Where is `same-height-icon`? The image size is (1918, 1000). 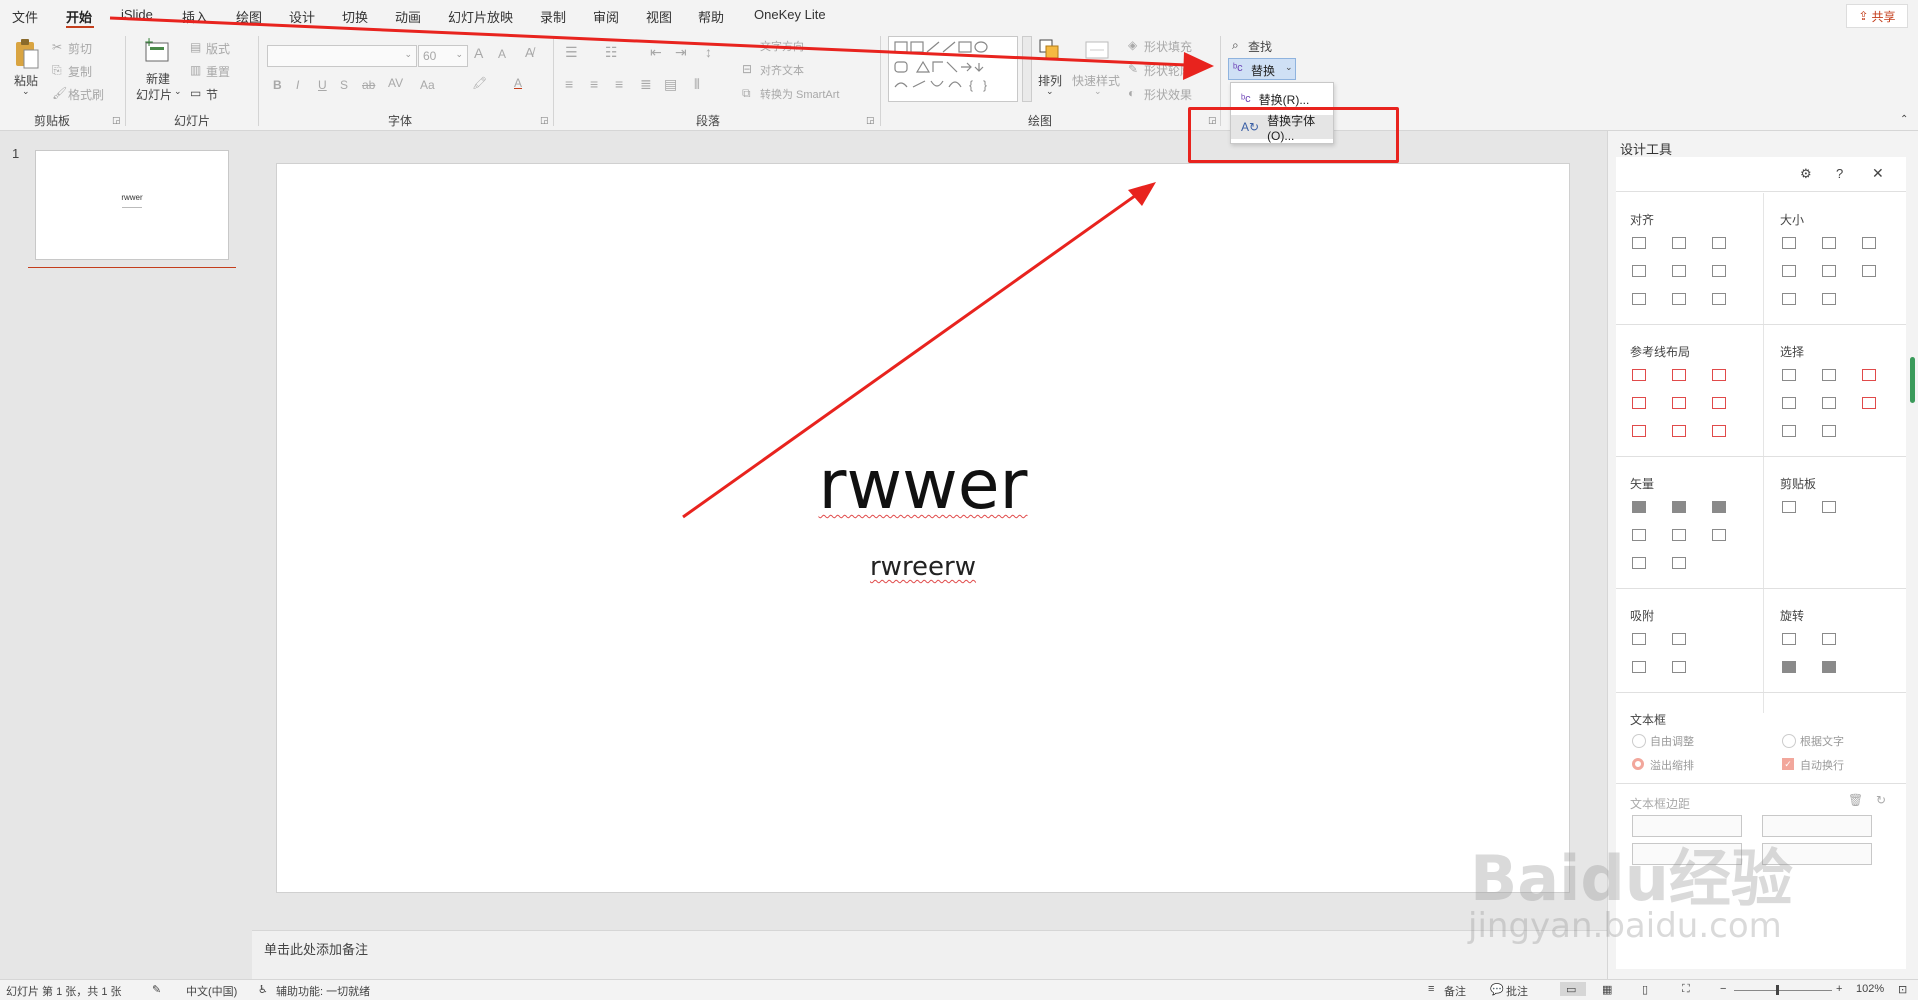 same-height-icon is located at coordinates (1829, 243).